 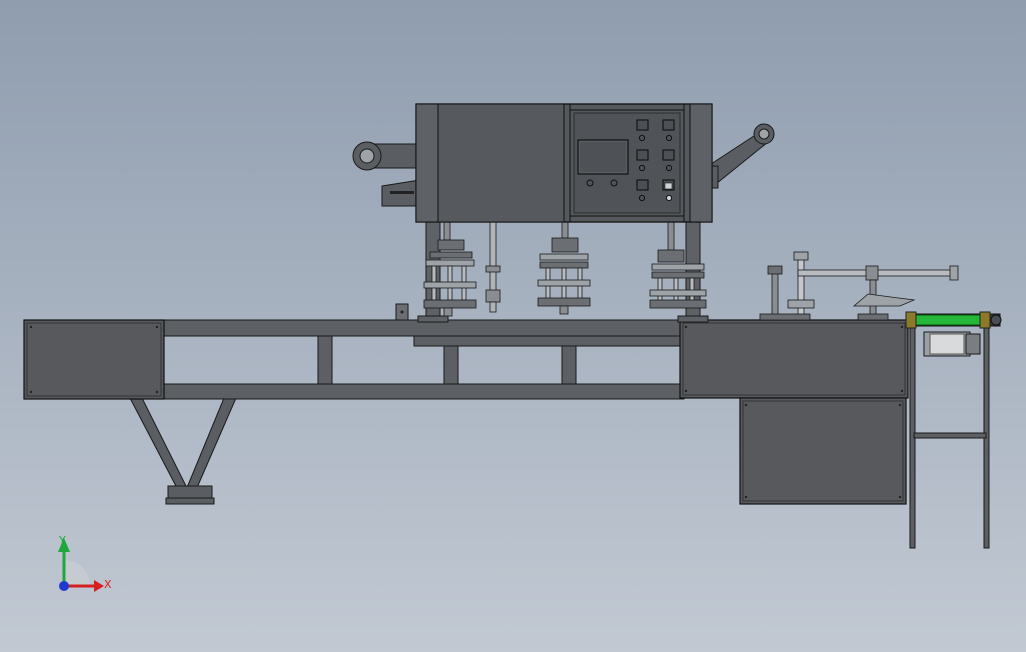 What do you see at coordinates (108, 584) in the screenshot?
I see `x-axis-label: X` at bounding box center [108, 584].